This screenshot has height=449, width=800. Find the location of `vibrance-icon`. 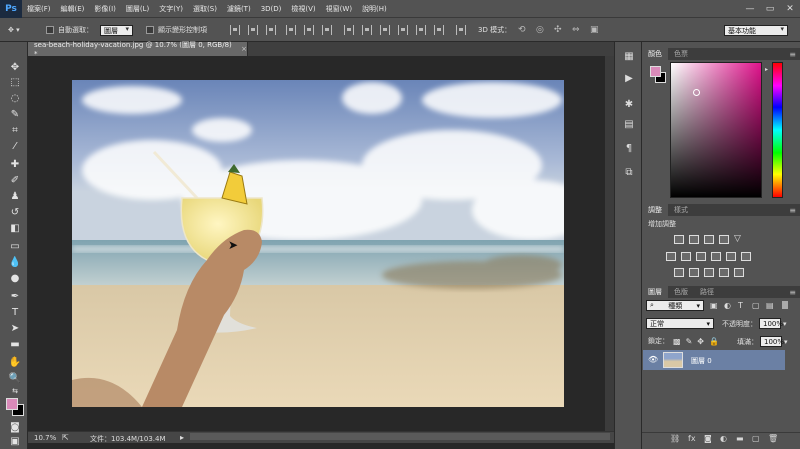

vibrance-icon is located at coordinates (671, 256).